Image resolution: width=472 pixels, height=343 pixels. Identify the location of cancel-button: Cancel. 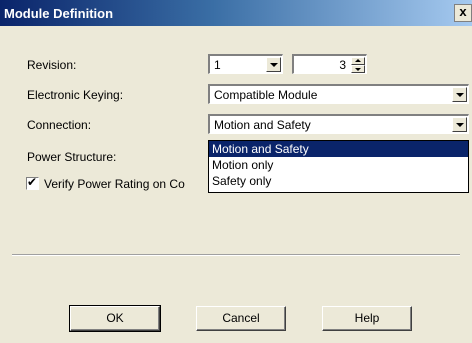
(241, 318).